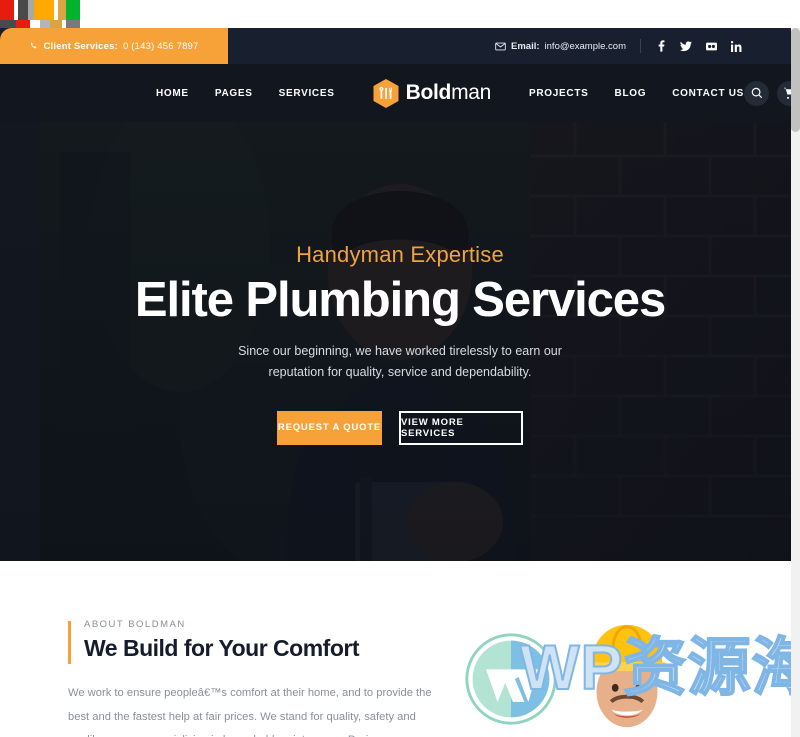 This screenshot has height=737, width=800. I want to click on linkedin-icon, so click(736, 46).